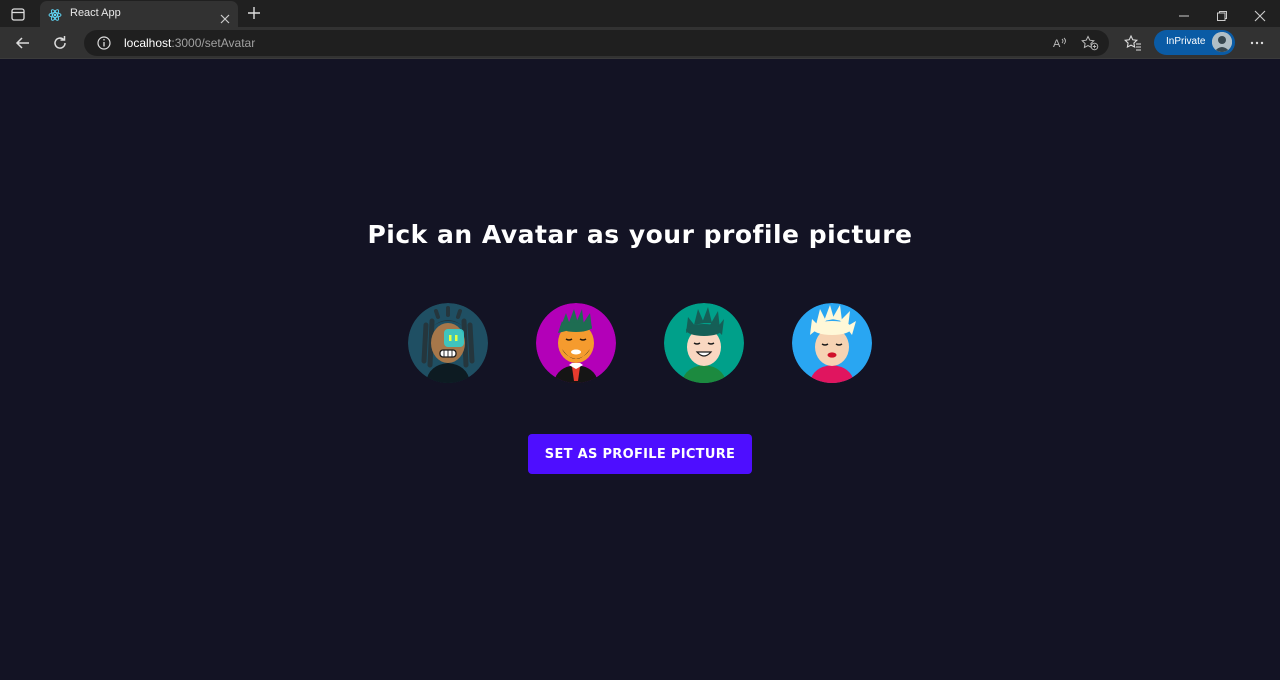 The image size is (1280, 680). Describe the element at coordinates (104, 43) in the screenshot. I see `site-info-icon` at that location.